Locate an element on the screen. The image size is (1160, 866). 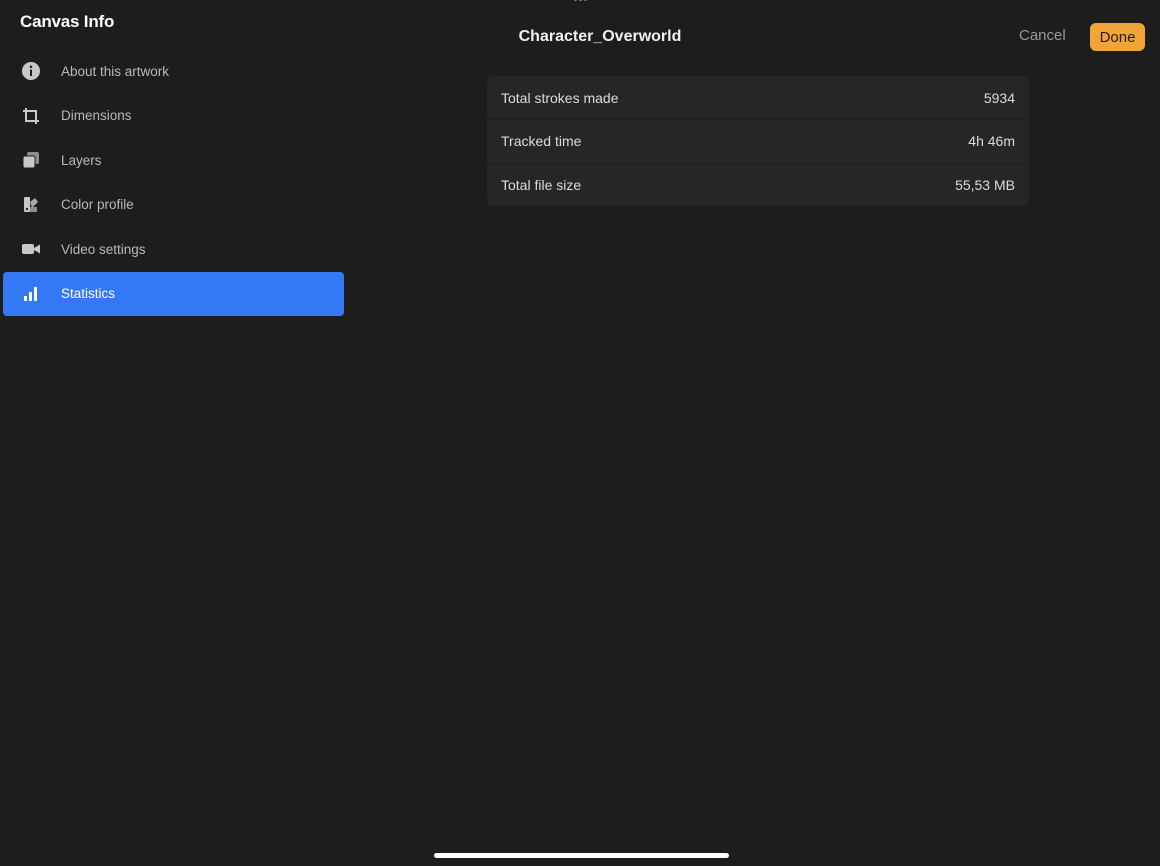
grabber-handle is located at coordinates (580, 1).